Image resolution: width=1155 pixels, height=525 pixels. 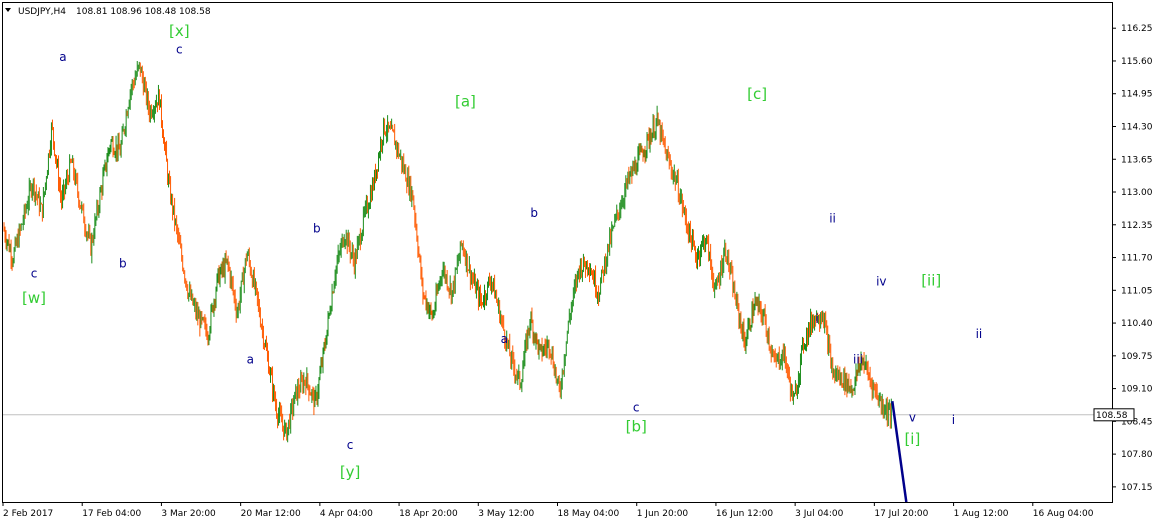 I want to click on time-tick-label: 3 Mar 20:00, so click(x=188, y=514).